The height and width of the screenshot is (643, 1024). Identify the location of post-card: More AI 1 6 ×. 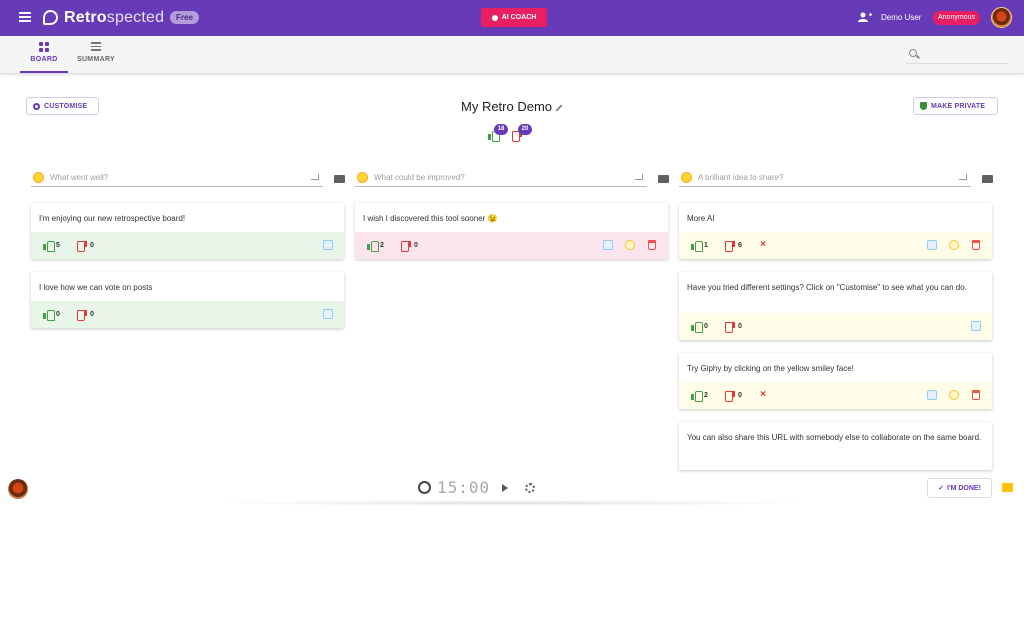
(835, 231).